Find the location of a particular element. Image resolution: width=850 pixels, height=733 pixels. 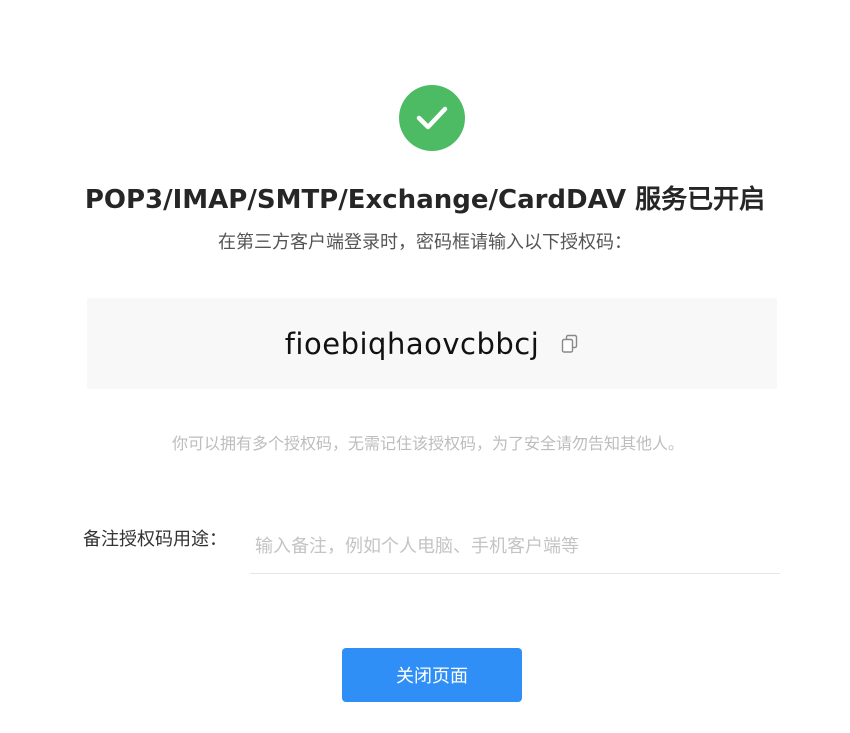

auth-code-value: fioebiqhaovcbbcj is located at coordinates (412, 344).